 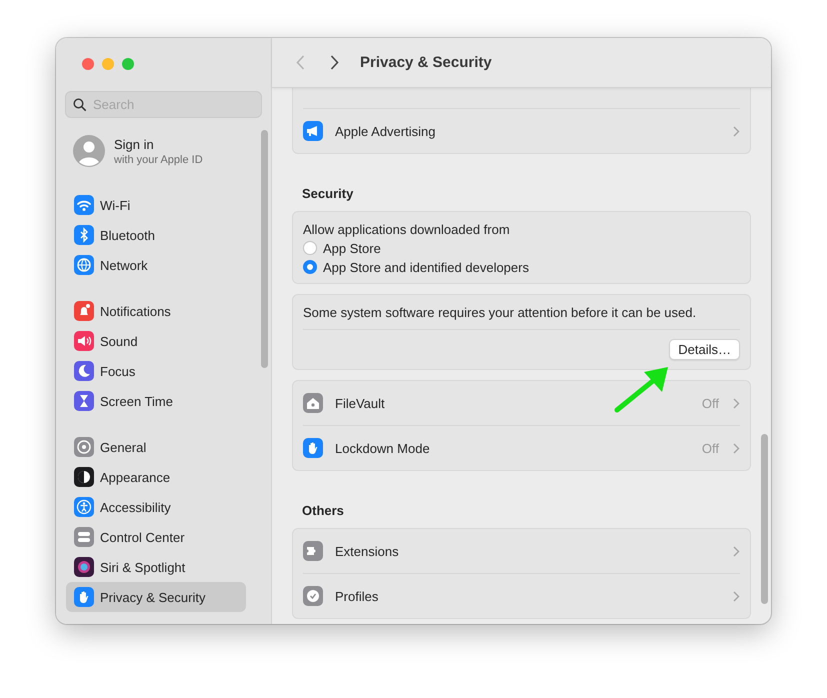 I want to click on zoom-button, so click(x=128, y=64).